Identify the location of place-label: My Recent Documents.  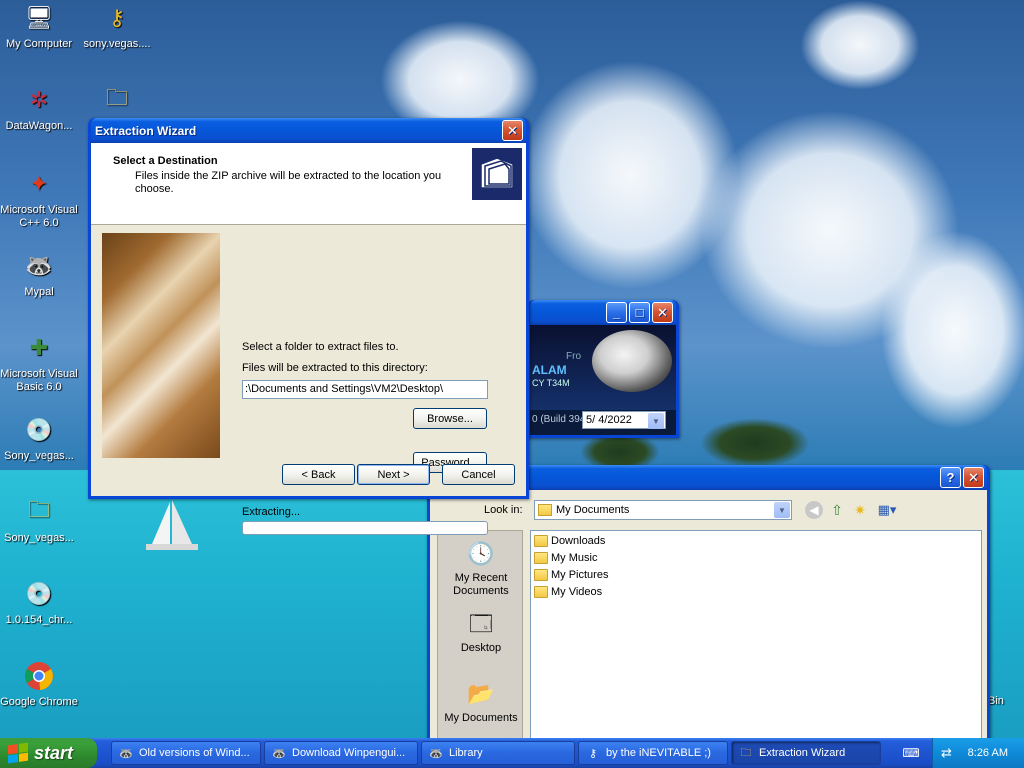
(481, 584).